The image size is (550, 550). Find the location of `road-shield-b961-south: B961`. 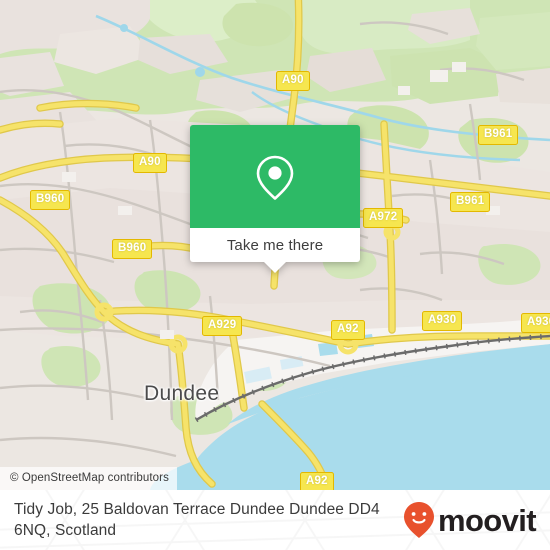

road-shield-b961-south: B961 is located at coordinates (470, 202).